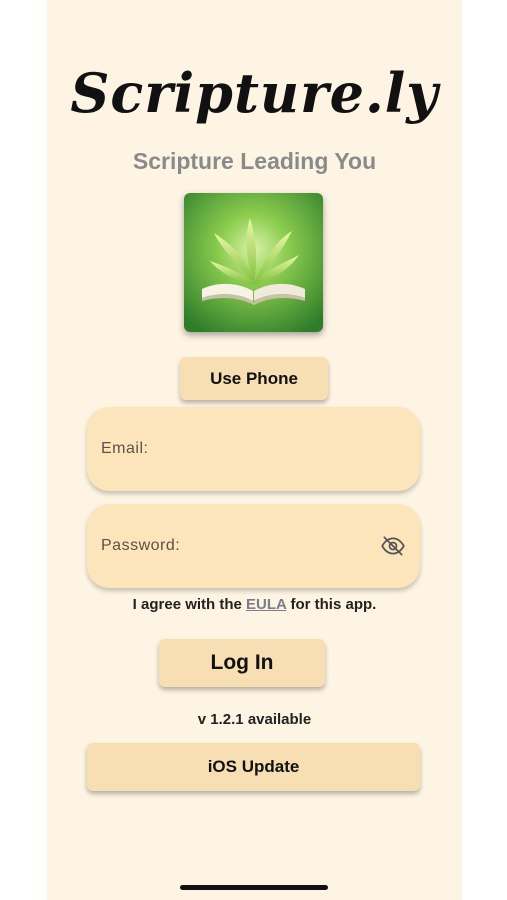 This screenshot has width=507, height=900. What do you see at coordinates (253, 262) in the screenshot?
I see `open-book-with-leaves-icon` at bounding box center [253, 262].